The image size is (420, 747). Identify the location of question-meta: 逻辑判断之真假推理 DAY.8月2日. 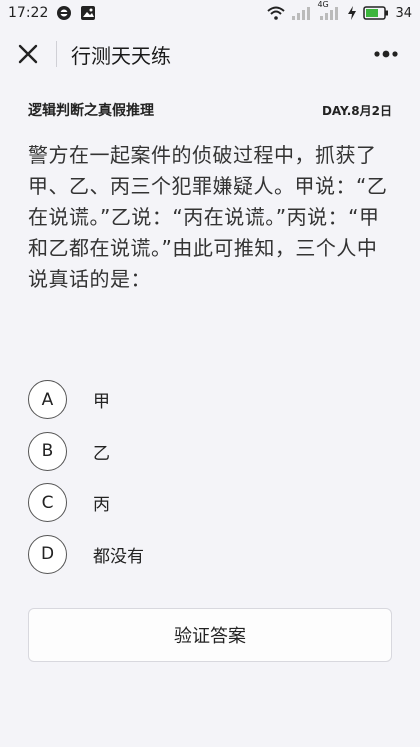
(210, 110).